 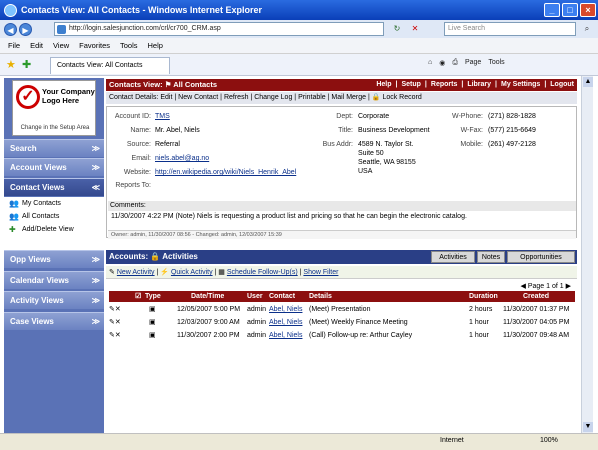 I want to click on menu-file: File, so click(x=14, y=45).